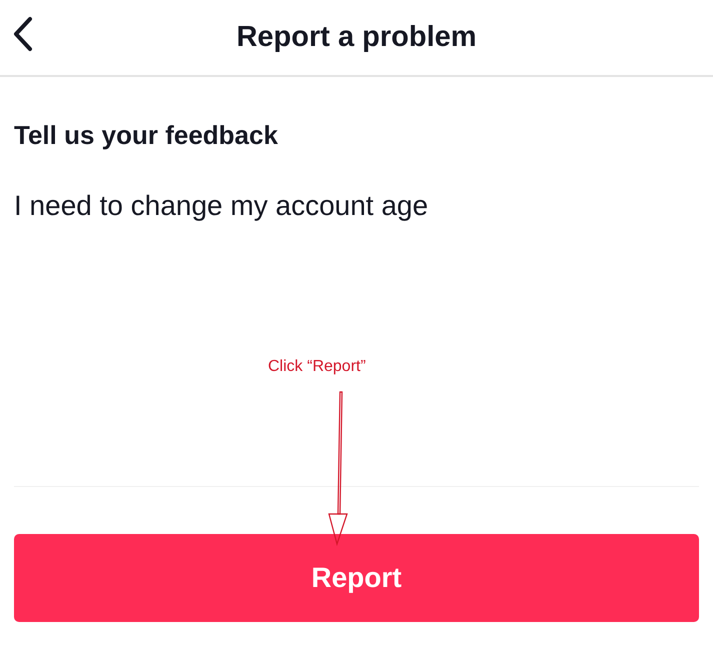 Image resolution: width=713 pixels, height=671 pixels. What do you see at coordinates (356, 37) in the screenshot?
I see `page-title: Report a problem` at bounding box center [356, 37].